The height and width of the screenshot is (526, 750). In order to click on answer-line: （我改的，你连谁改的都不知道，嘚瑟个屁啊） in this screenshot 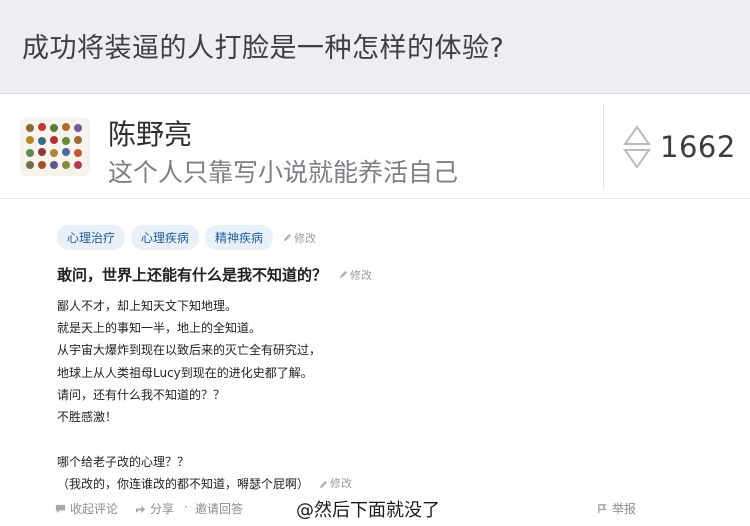, I will do `click(183, 484)`.